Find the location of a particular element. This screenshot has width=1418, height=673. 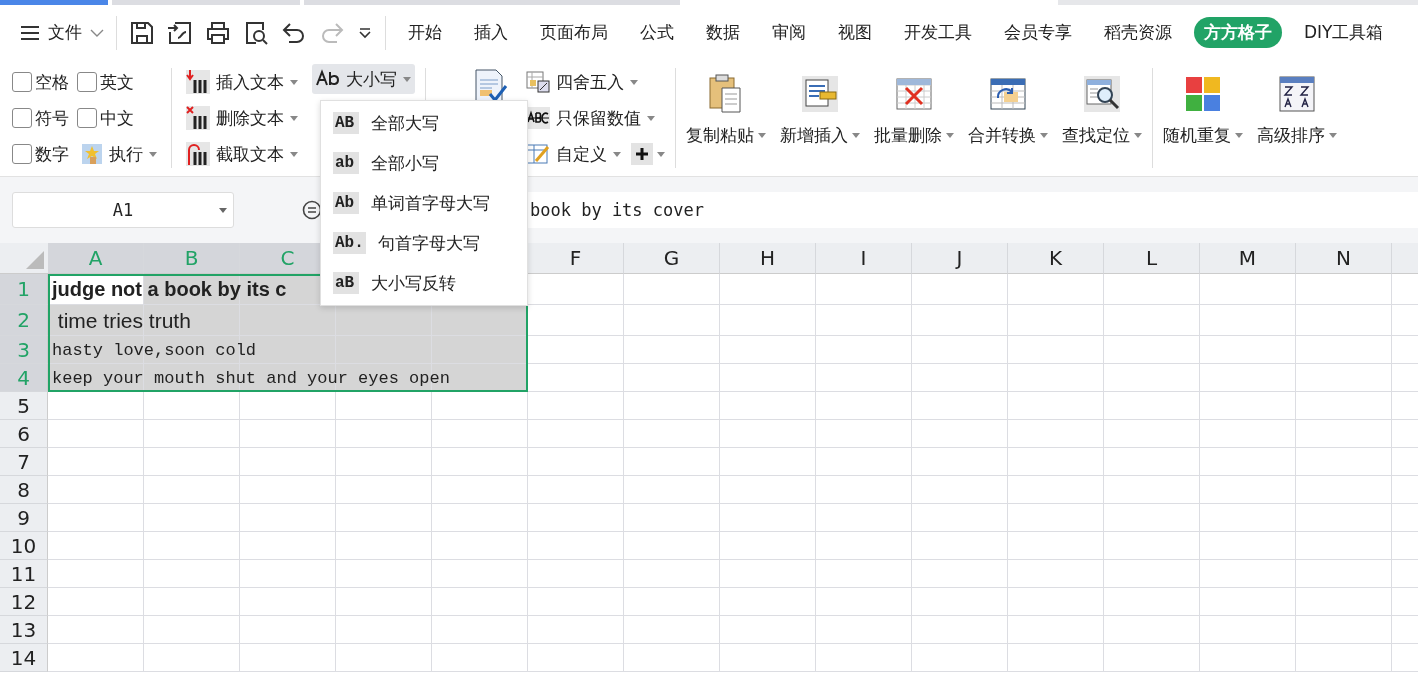

ribbon-tab: 插入 is located at coordinates (491, 32).